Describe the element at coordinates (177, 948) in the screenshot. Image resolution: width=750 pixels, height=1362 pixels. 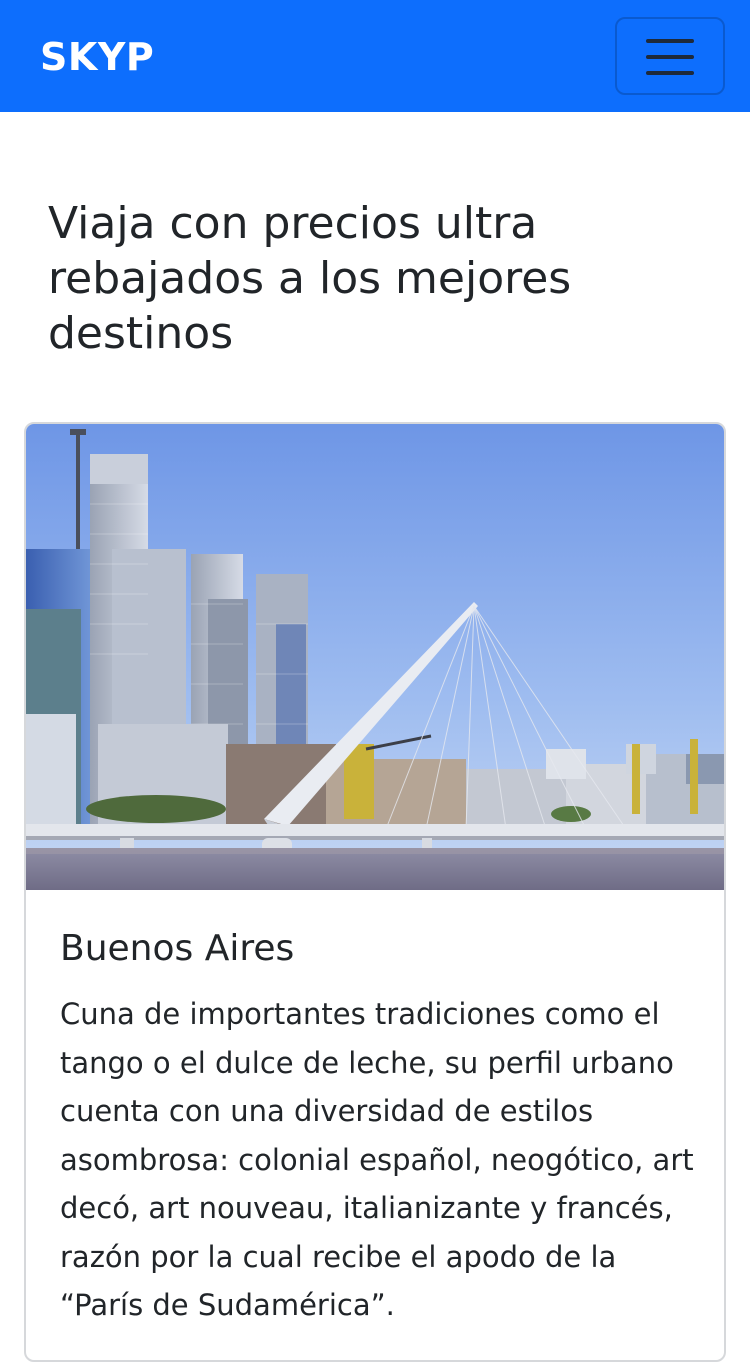
I see `card-title: Buenos Aires` at that location.